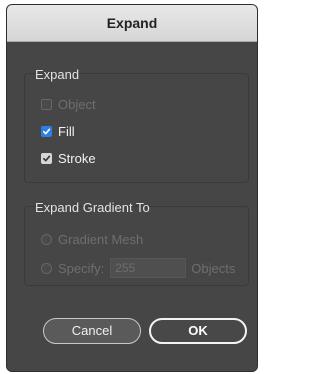 This screenshot has width=320, height=374. Describe the element at coordinates (46, 268) in the screenshot. I see `specify-radio` at that location.